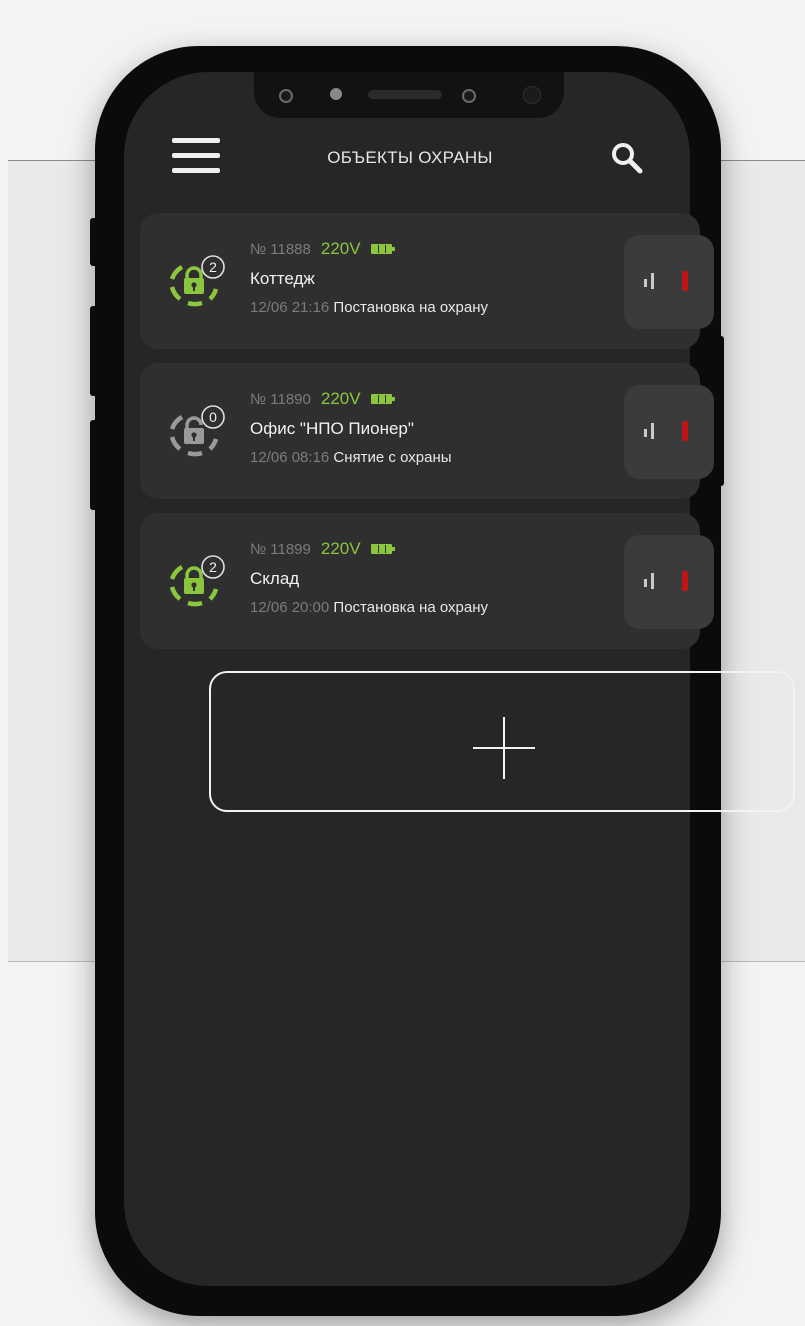 This screenshot has height=1326, width=805. What do you see at coordinates (280, 249) in the screenshot?
I see `object-number: № 11888` at bounding box center [280, 249].